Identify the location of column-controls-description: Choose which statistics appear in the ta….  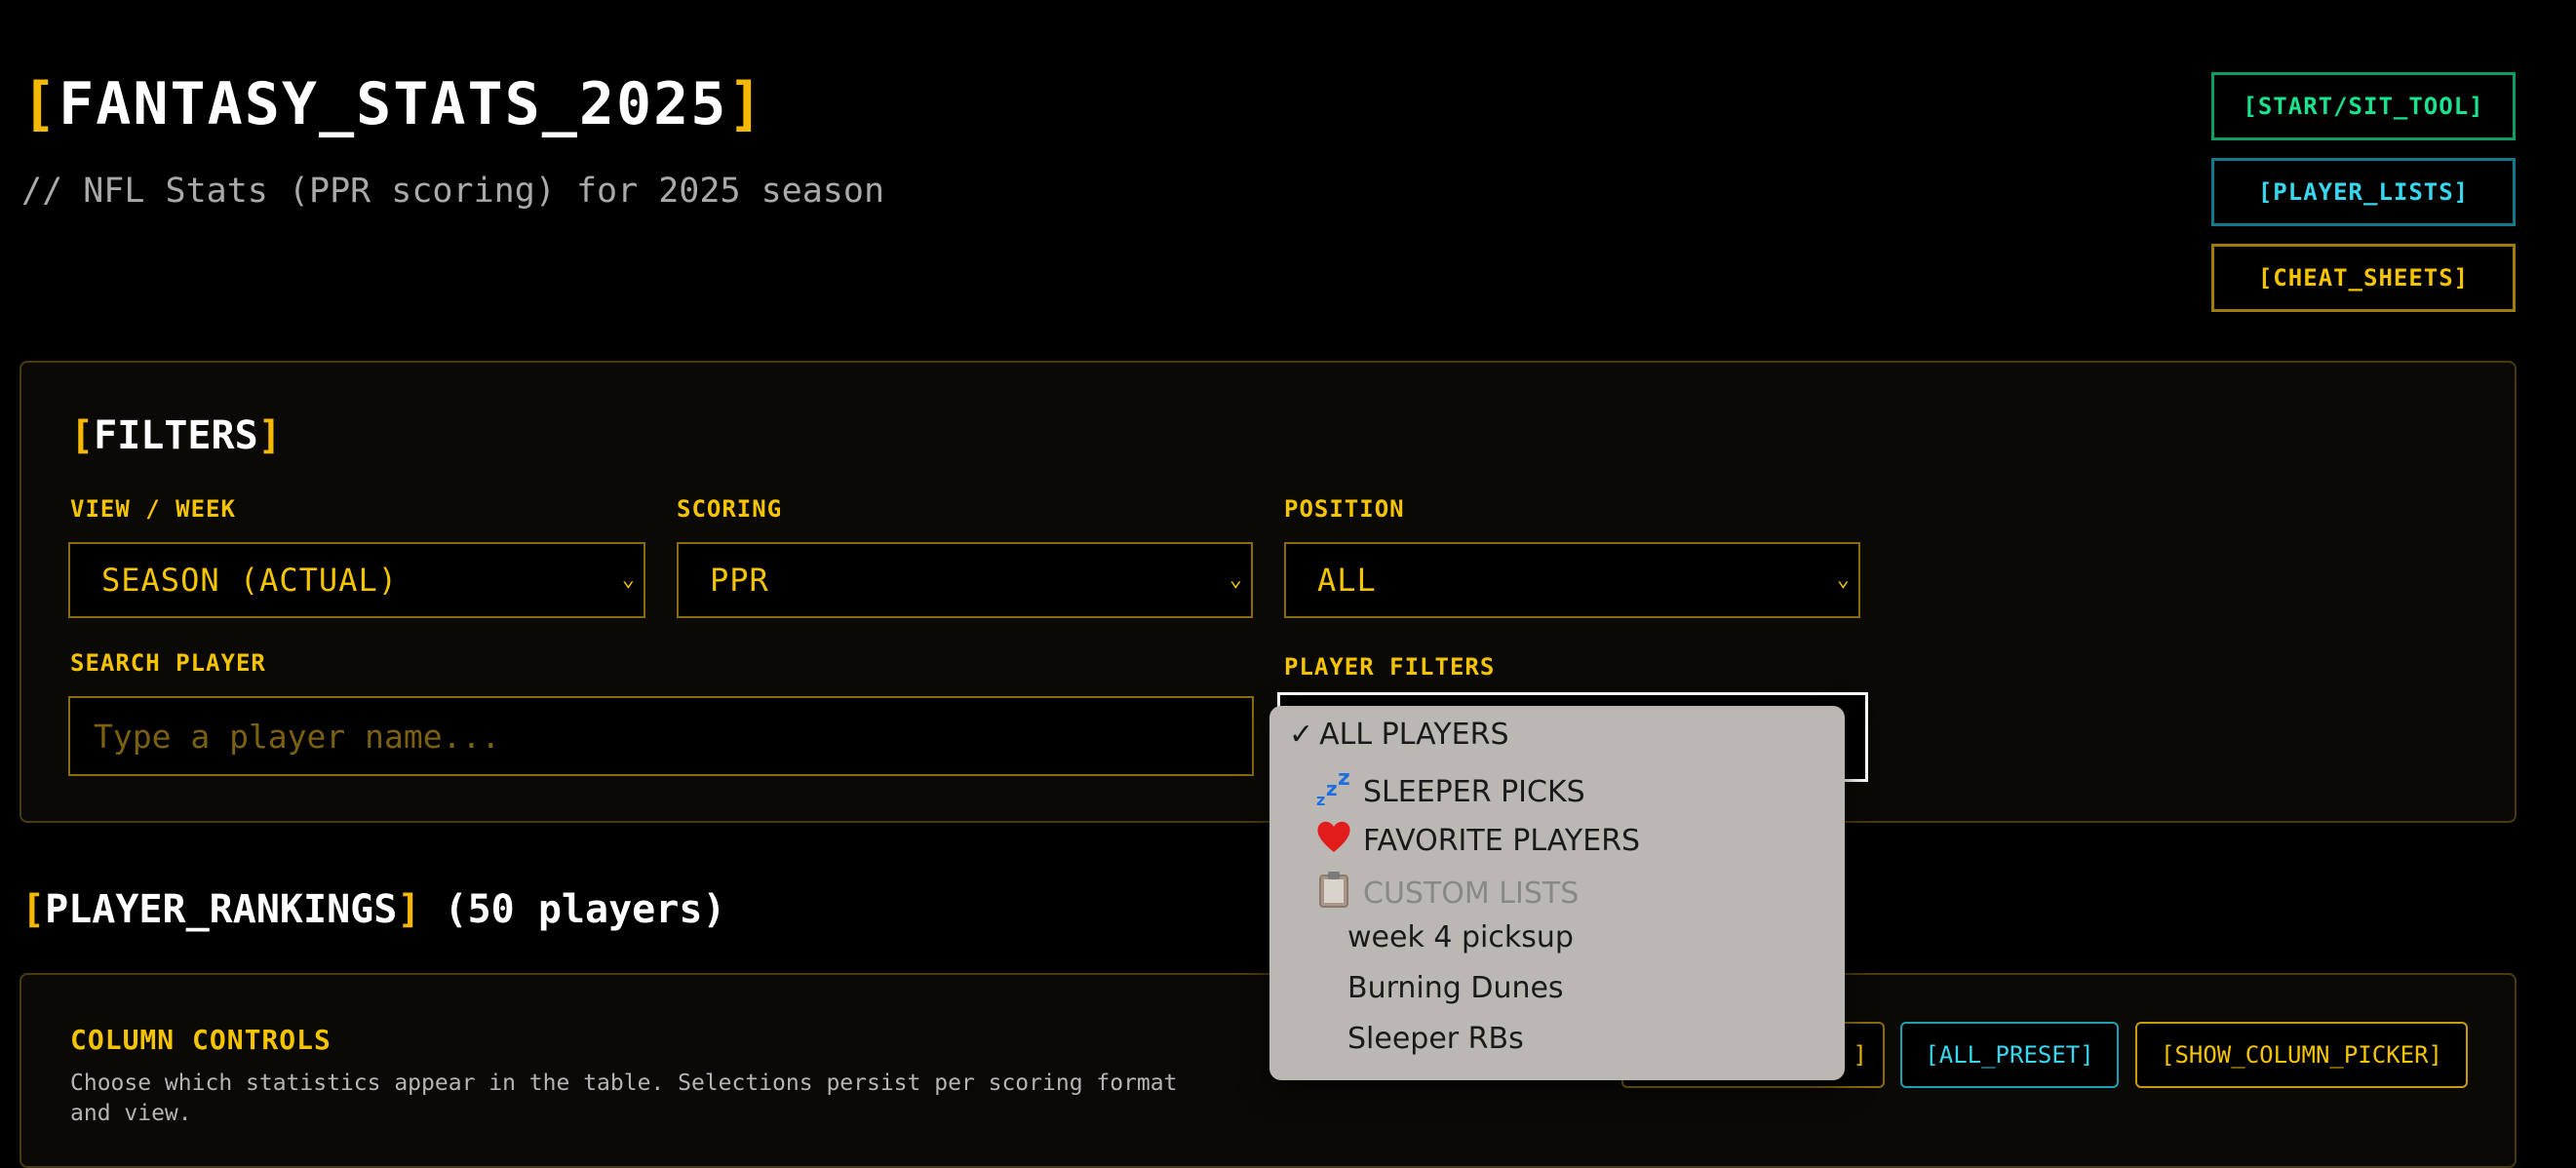
(624, 1098).